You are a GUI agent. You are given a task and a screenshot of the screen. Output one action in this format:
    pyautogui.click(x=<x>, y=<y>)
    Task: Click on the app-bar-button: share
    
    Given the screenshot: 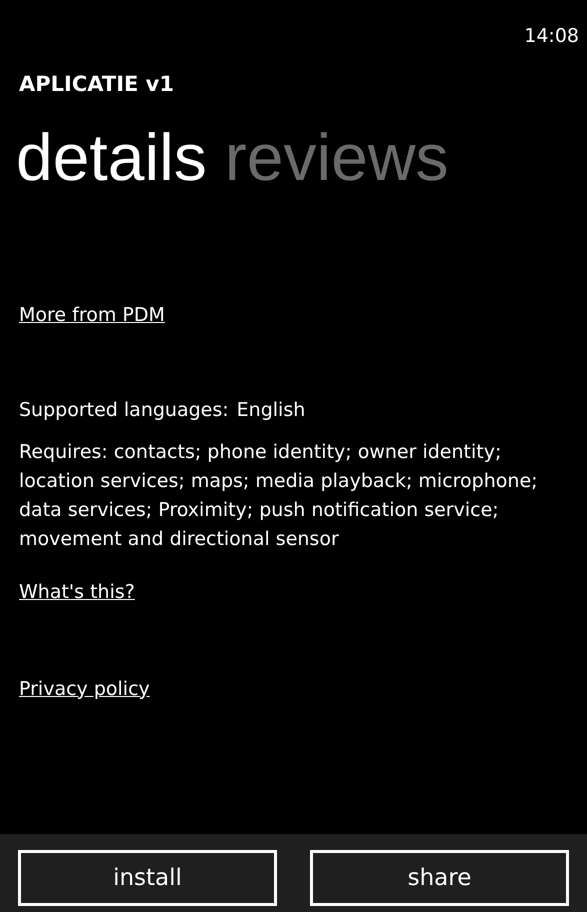 What is the action you would take?
    pyautogui.click(x=439, y=878)
    